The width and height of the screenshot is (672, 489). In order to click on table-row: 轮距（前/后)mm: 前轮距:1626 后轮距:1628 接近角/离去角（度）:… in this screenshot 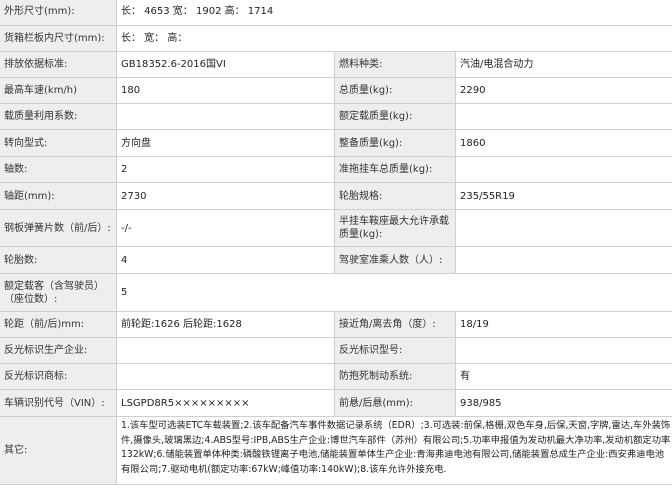, I will do `click(336, 324)`.